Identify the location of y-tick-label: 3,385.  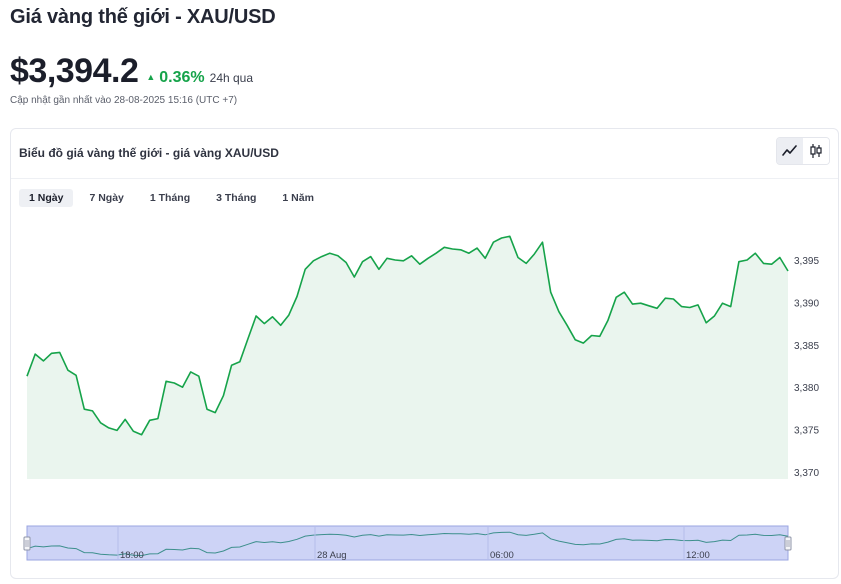
(806, 346).